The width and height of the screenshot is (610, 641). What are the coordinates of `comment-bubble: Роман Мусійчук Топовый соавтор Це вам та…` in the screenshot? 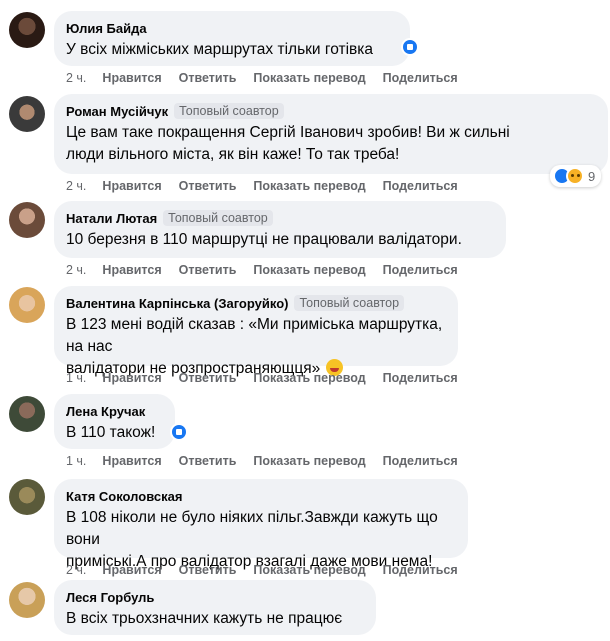 It's located at (331, 134).